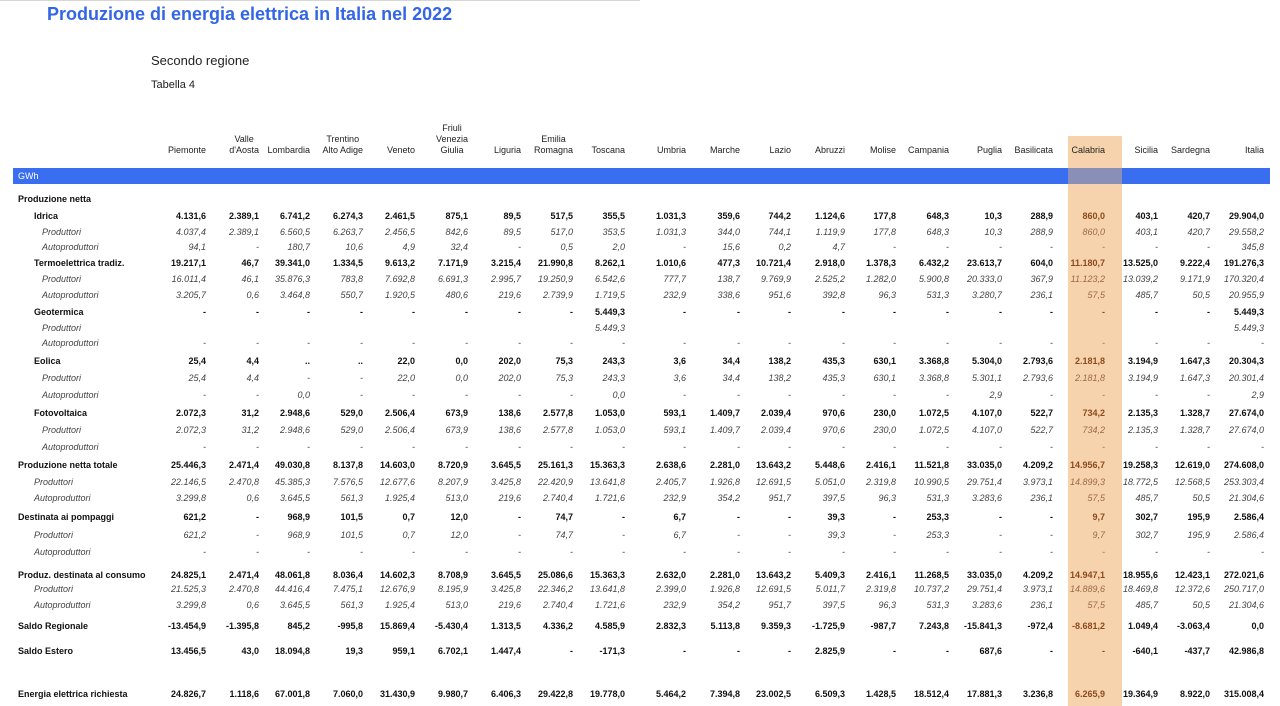  I want to click on table-cell: 1.334,5, so click(347, 263).